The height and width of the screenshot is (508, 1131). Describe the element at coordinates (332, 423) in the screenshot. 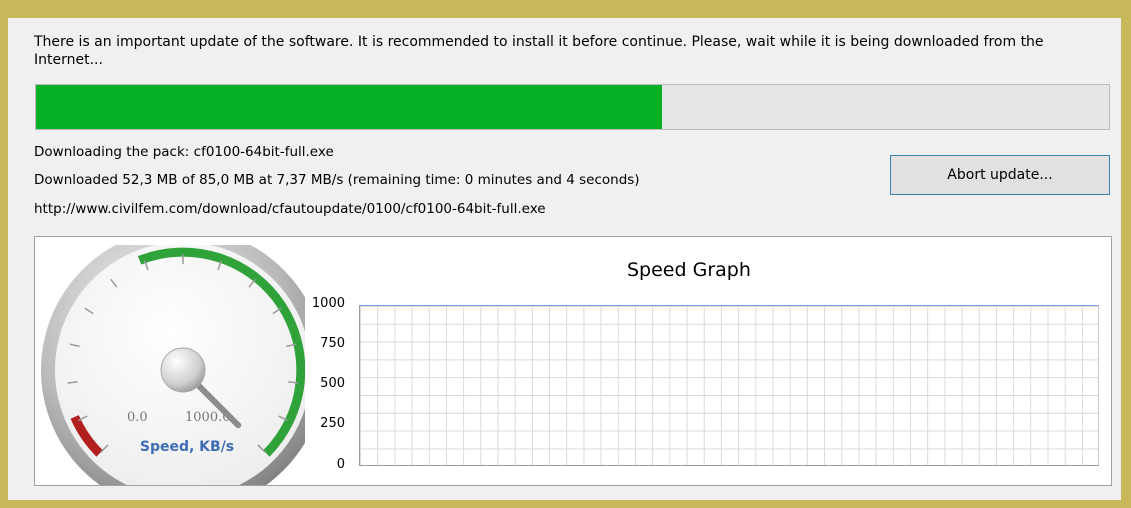

I see `y-tick-label: 250` at that location.